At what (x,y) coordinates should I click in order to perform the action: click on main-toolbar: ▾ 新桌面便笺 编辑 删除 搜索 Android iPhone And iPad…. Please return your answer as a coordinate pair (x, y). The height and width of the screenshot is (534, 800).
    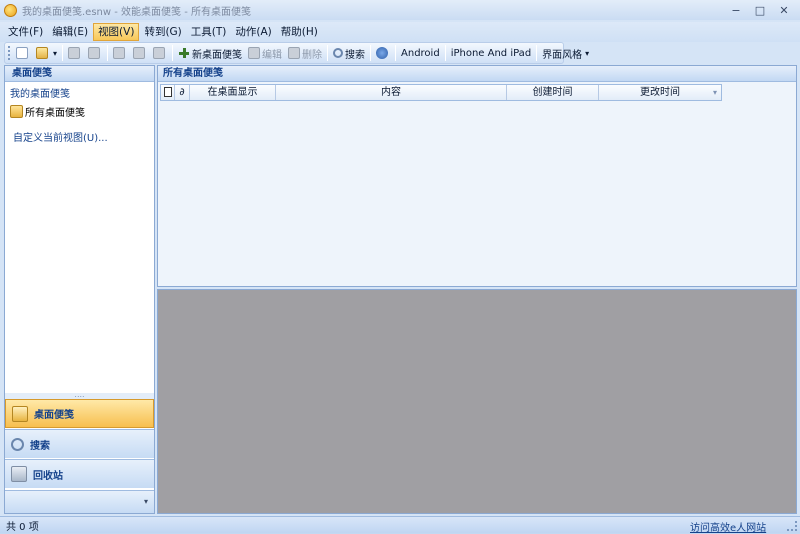
    Looking at the image, I should click on (296, 53).